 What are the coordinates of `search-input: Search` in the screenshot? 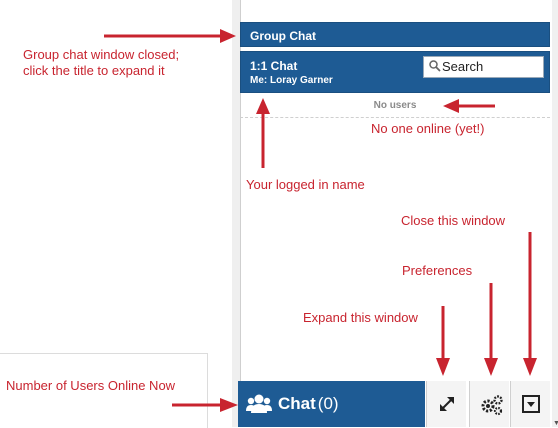 It's located at (483, 67).